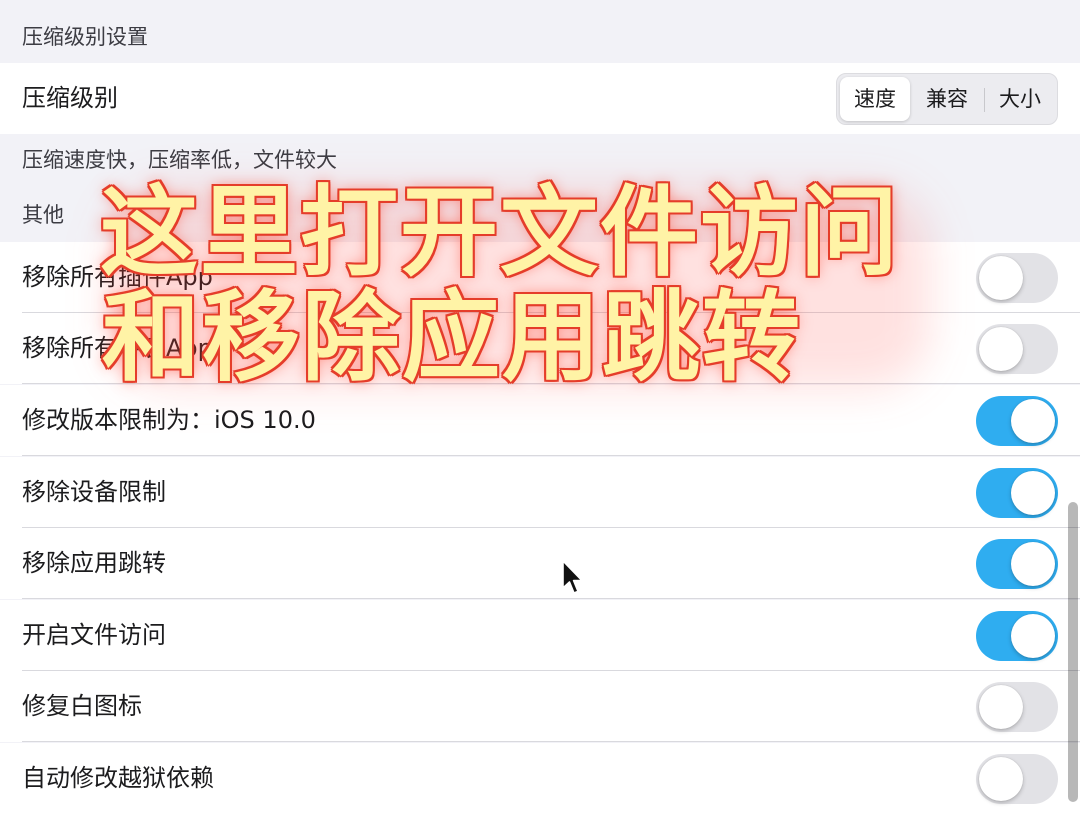  What do you see at coordinates (179, 160) in the screenshot?
I see `compression-description-text: 压缩速度快，压缩率低，文件较大` at bounding box center [179, 160].